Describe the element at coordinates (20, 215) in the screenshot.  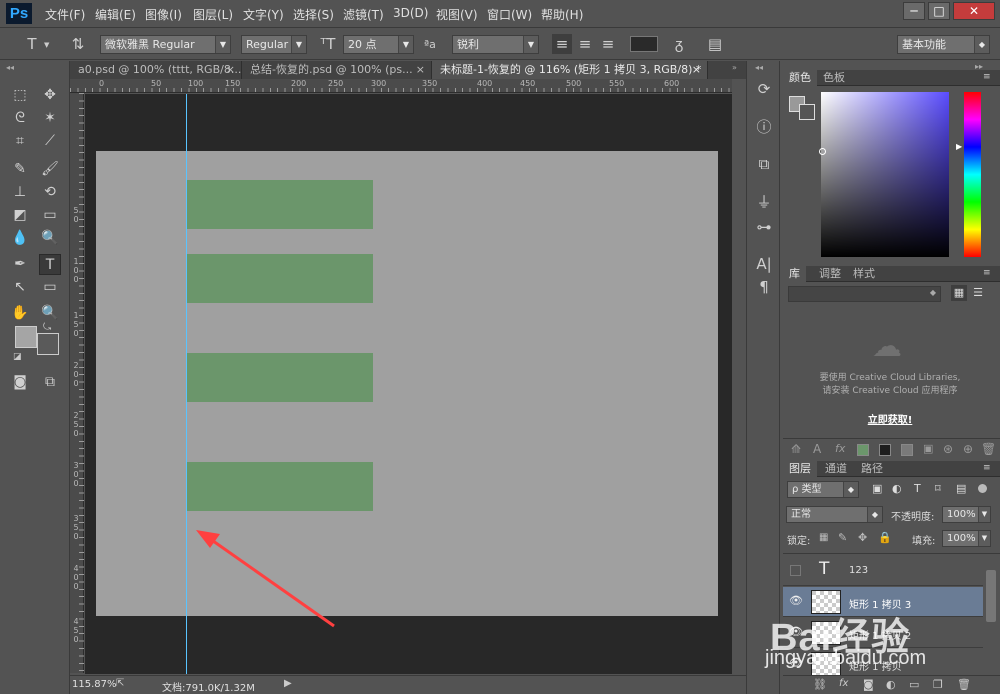
I see `eraser-tool-icon: ◩` at that location.